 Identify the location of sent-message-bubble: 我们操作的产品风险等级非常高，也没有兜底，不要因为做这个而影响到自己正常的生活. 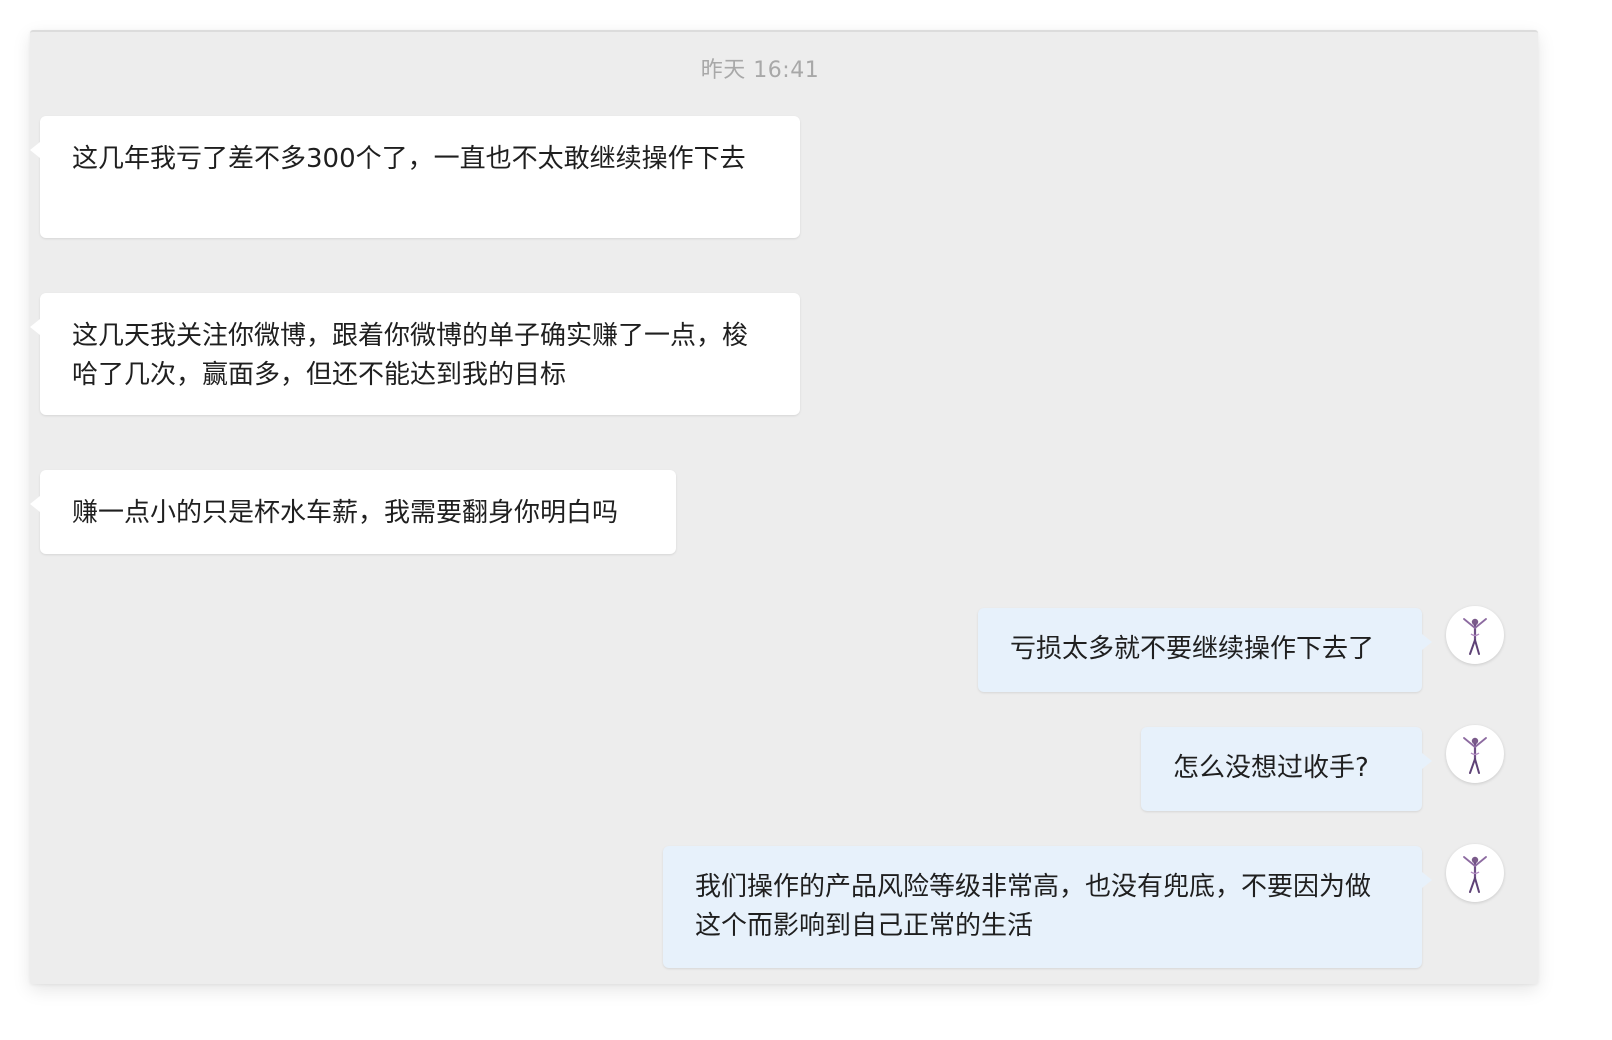
(1047, 907).